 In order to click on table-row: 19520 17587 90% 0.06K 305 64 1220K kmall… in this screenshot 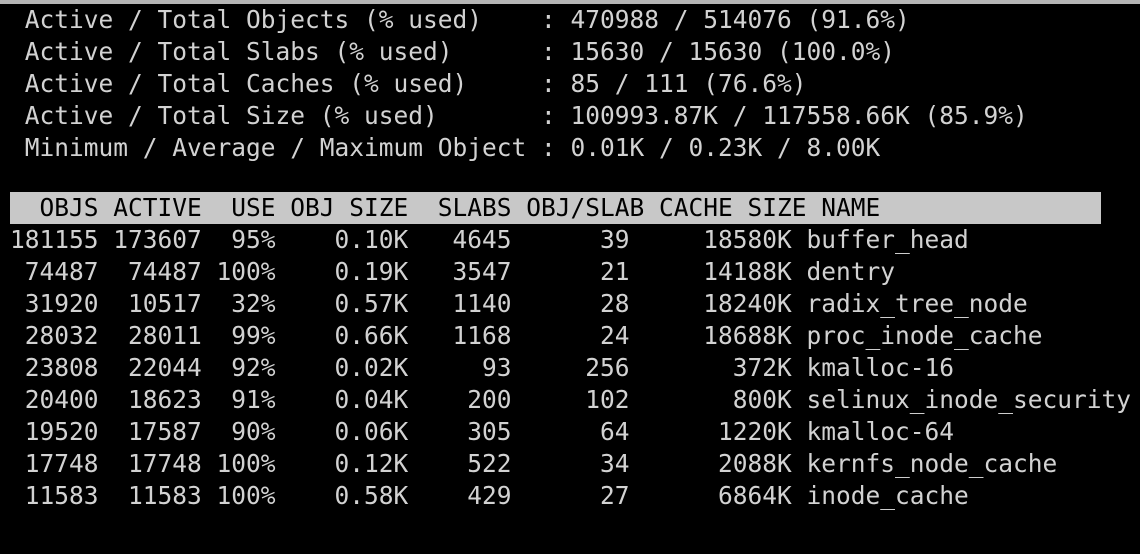, I will do `click(570, 432)`.